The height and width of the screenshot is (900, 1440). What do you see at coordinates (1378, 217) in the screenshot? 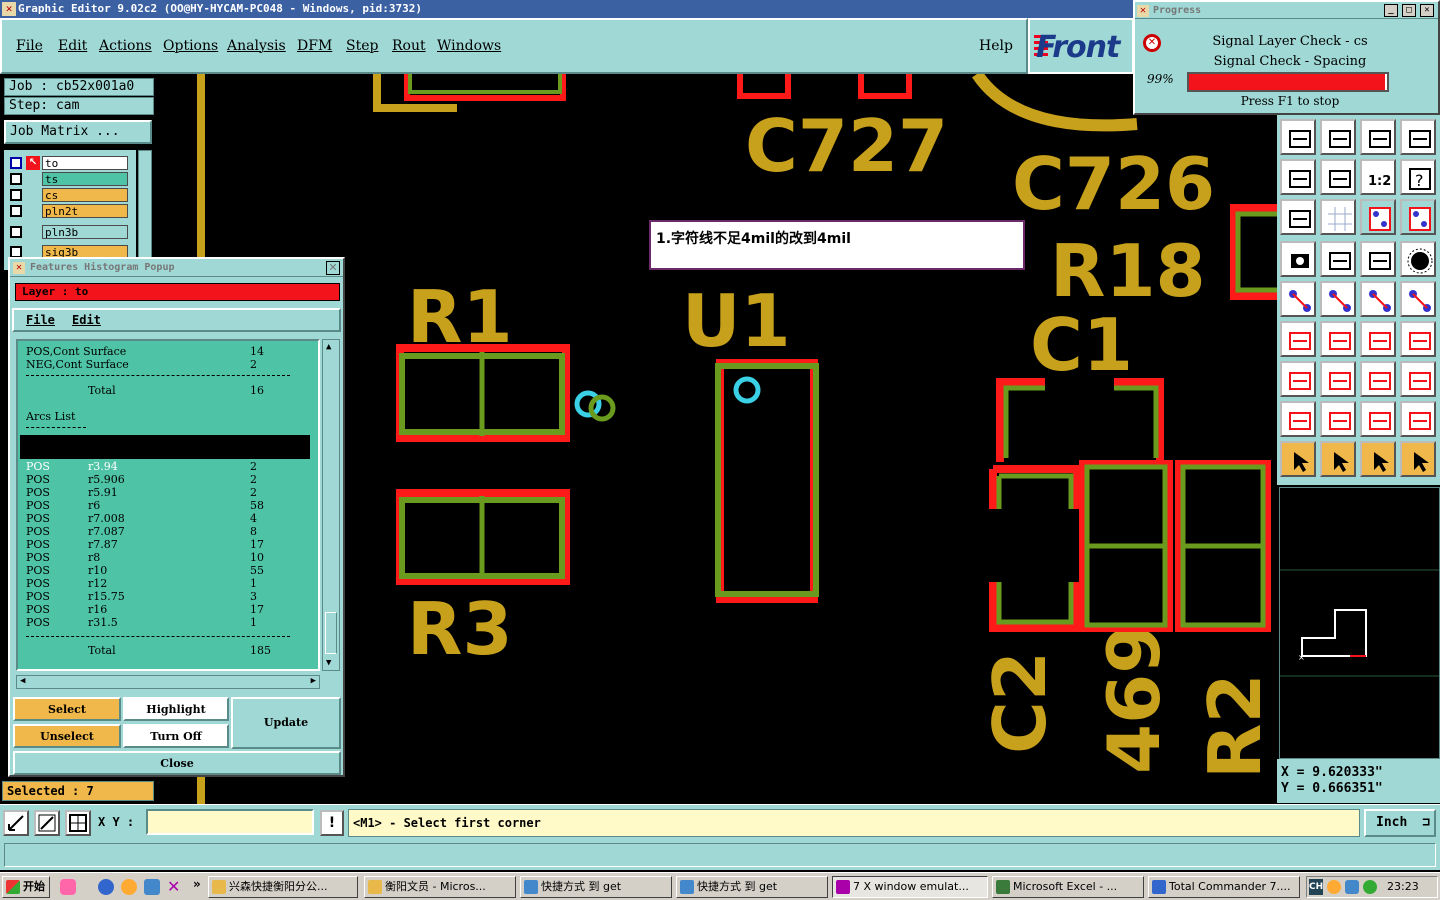
I see `layer-pads-icon` at bounding box center [1378, 217].